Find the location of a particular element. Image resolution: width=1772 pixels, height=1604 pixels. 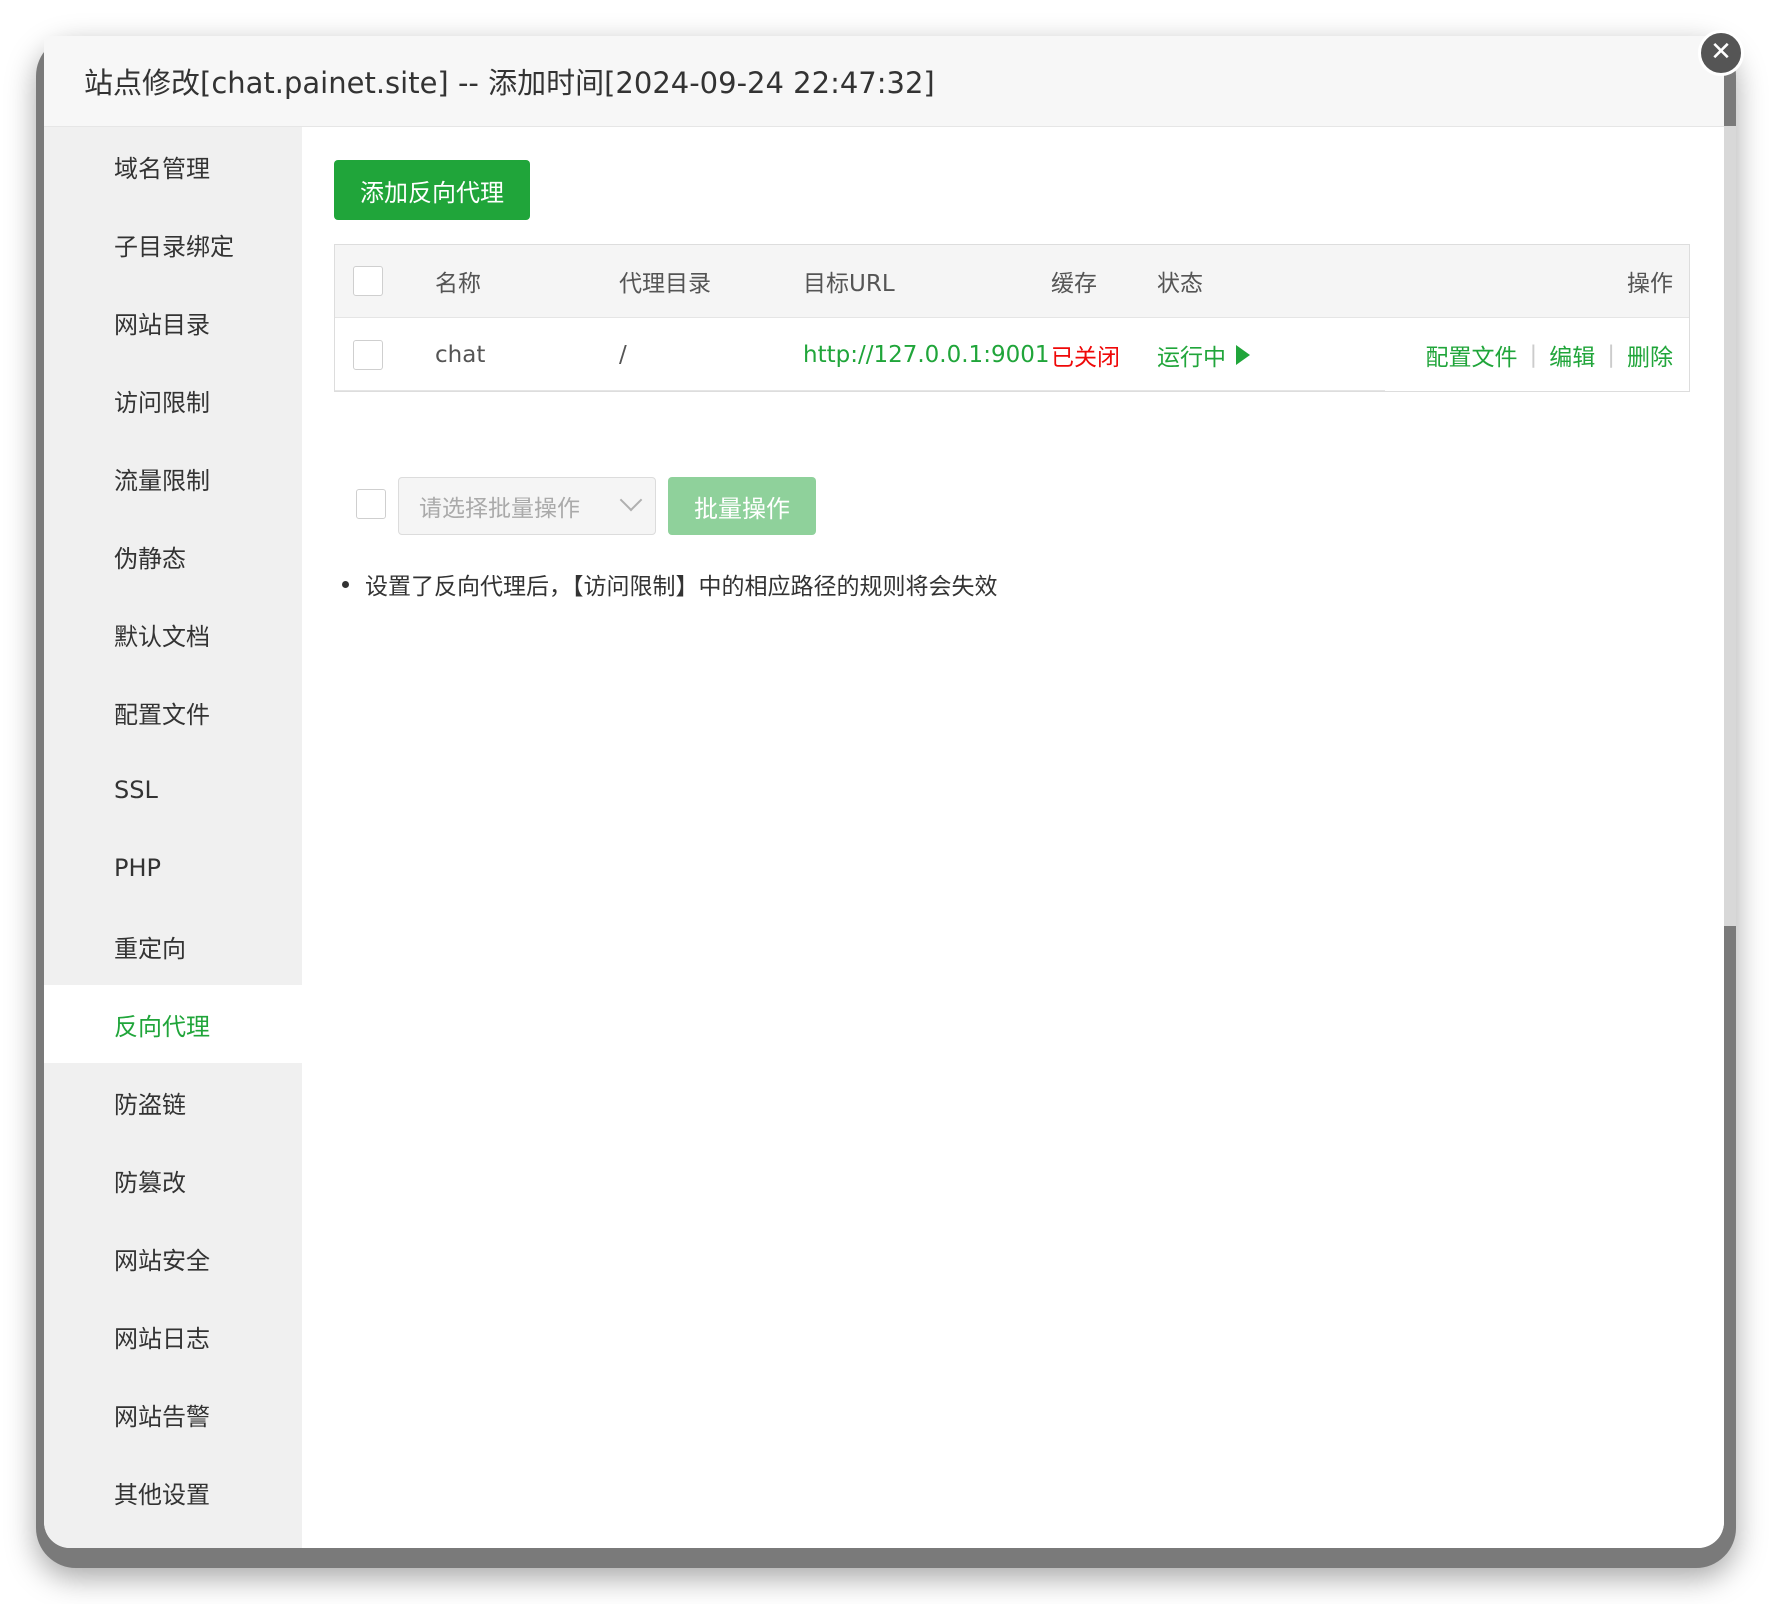

row-cache-status: 已关闭 is located at coordinates (1085, 354).